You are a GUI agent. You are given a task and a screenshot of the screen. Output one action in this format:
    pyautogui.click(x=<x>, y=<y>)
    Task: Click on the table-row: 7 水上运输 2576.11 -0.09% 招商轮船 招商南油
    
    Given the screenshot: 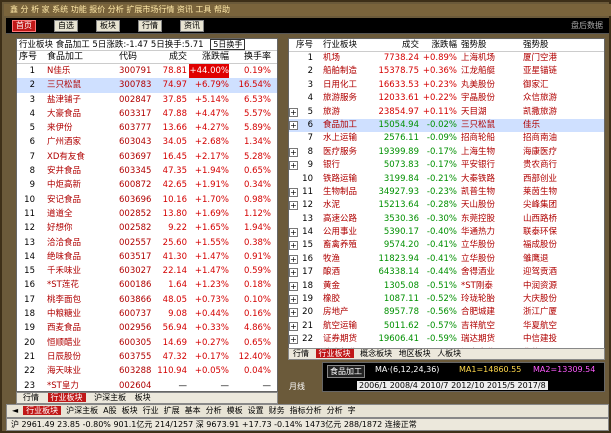 What is the action you would take?
    pyautogui.click(x=446, y=138)
    